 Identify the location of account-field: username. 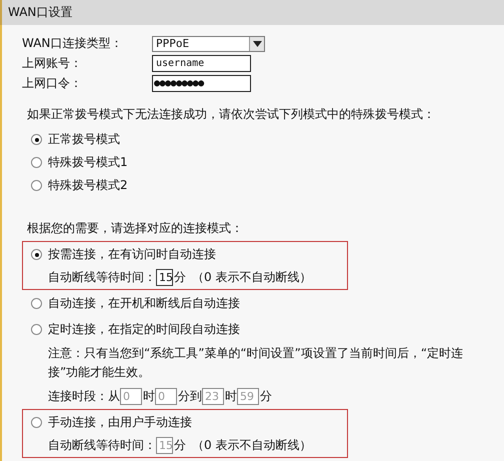
(201, 63).